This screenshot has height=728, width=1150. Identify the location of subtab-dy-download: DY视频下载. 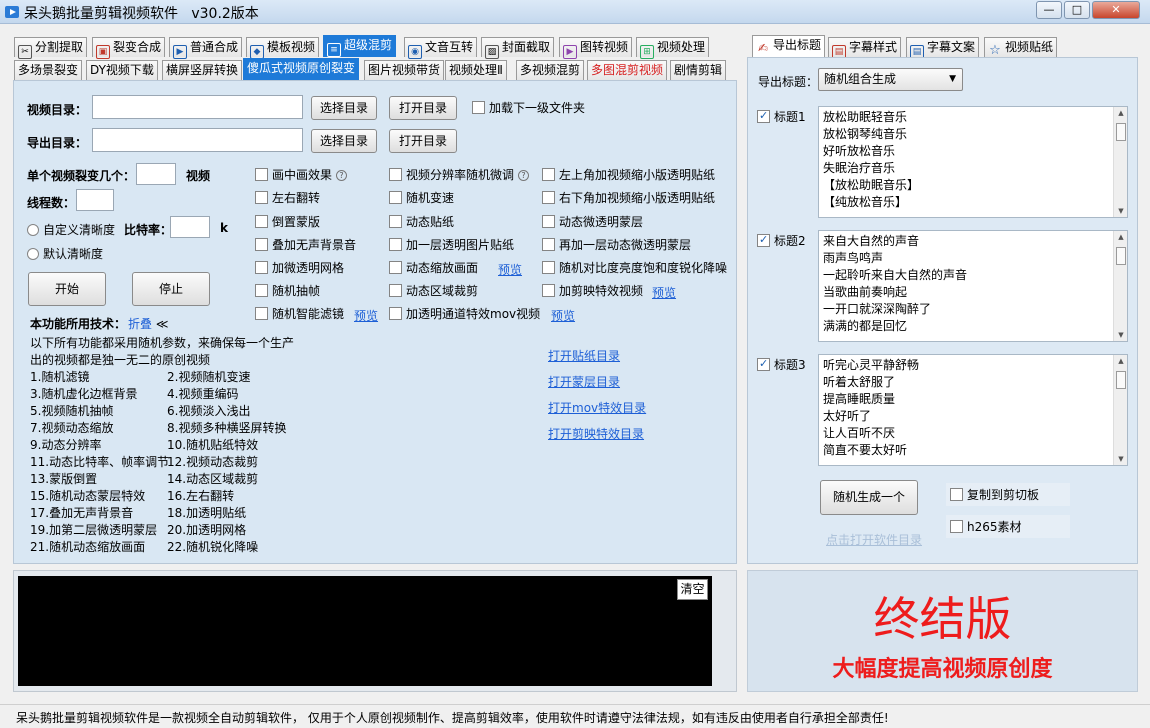
(122, 70).